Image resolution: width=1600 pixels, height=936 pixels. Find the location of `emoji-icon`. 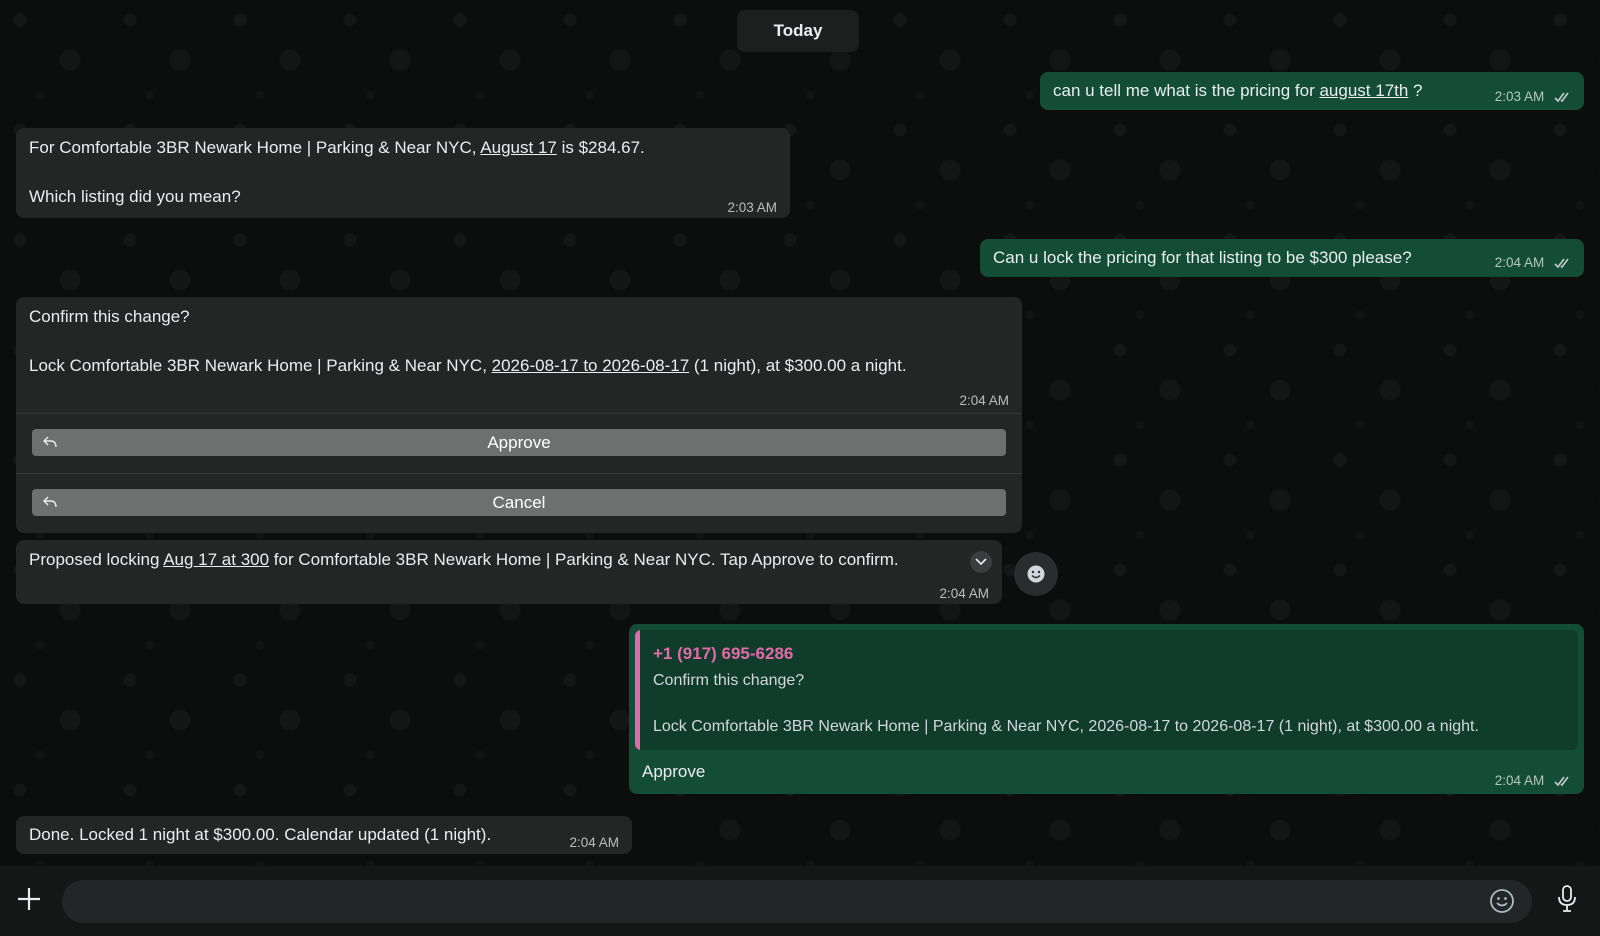

emoji-icon is located at coordinates (1502, 901).